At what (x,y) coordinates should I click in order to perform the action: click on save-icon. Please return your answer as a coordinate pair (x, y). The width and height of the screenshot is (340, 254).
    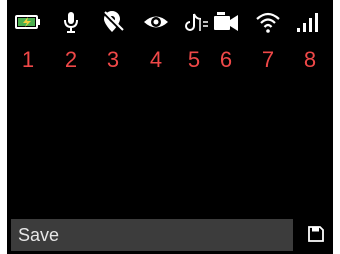
    Looking at the image, I should click on (316, 234).